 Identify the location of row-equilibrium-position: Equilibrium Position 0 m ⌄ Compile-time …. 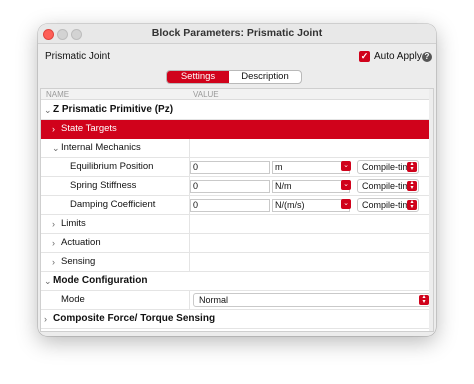
(236, 167).